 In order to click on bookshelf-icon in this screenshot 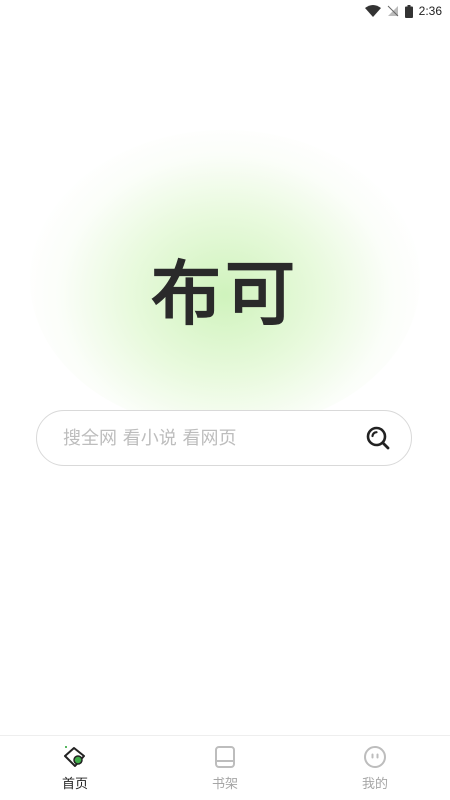, I will do `click(225, 757)`.